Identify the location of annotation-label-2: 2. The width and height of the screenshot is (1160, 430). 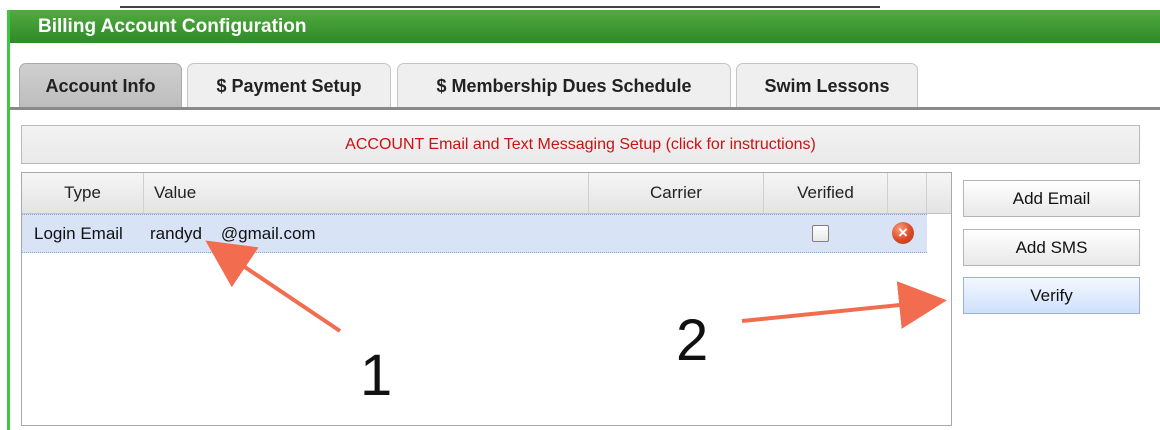
(692, 340).